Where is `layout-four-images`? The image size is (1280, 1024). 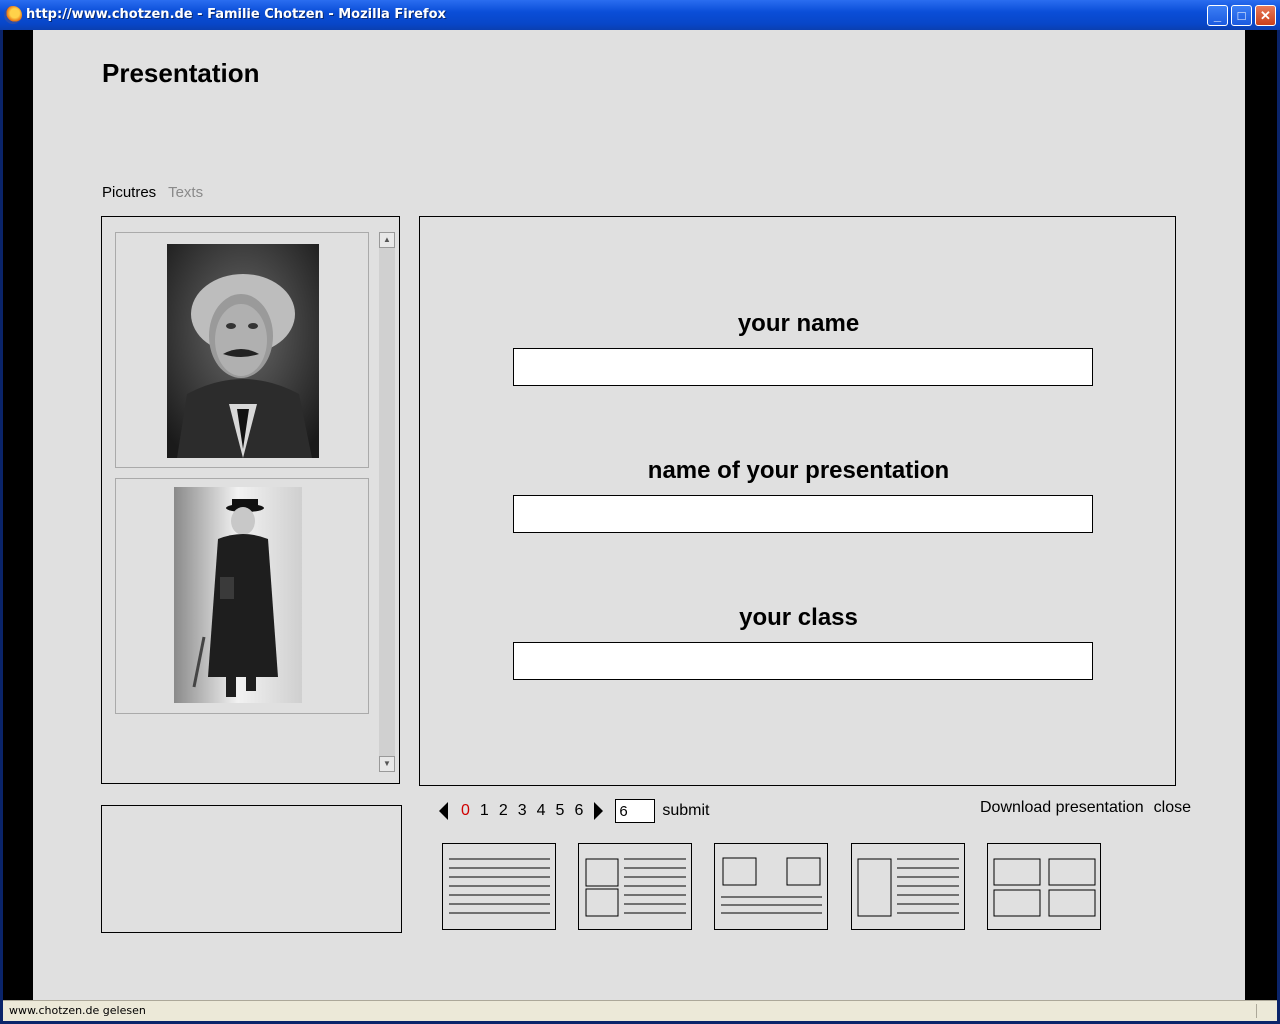
layout-four-images is located at coordinates (1044, 886).